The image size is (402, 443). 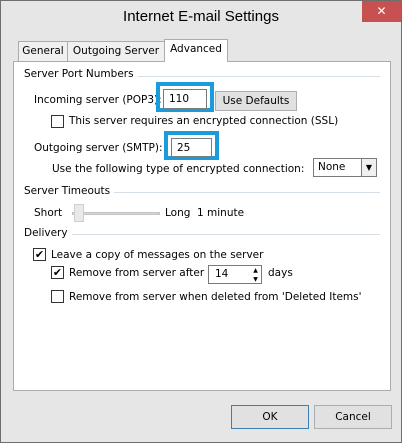 What do you see at coordinates (137, 273) in the screenshot?
I see `remove-after-label: Remove from server after` at bounding box center [137, 273].